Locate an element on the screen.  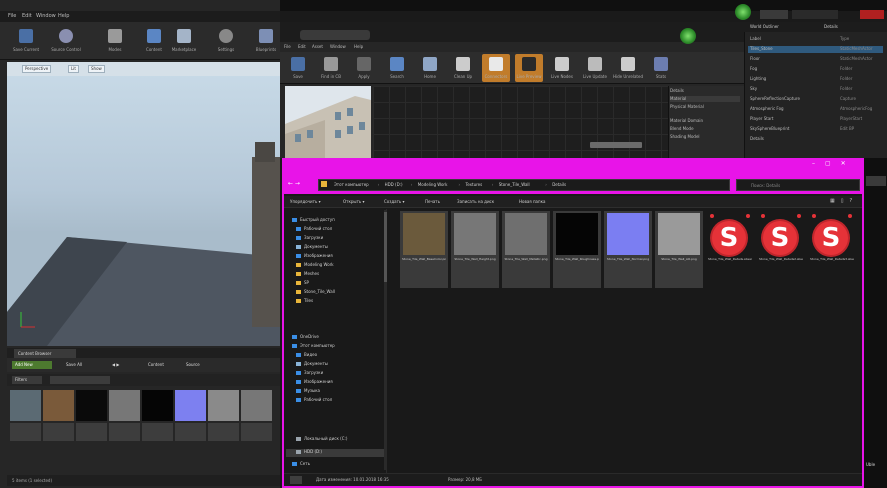
mat-toolbar-button: Connectors is located at coordinates (496, 68).